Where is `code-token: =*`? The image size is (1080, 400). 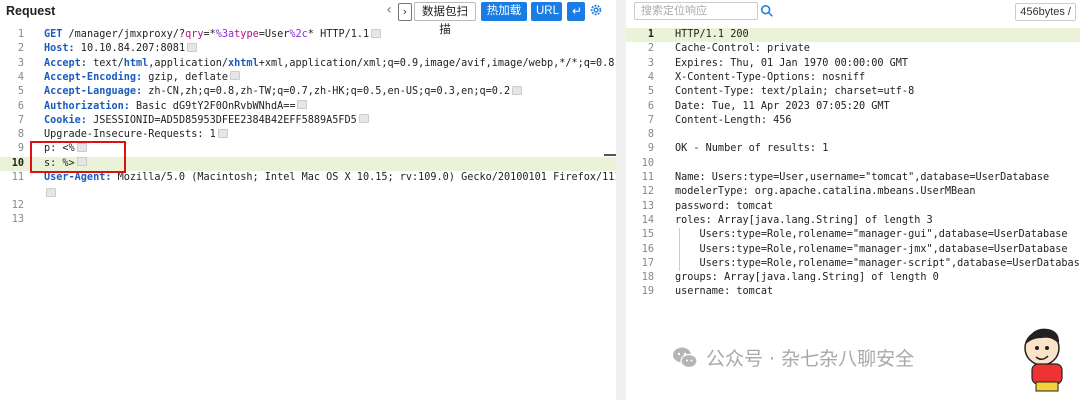
code-token: =* is located at coordinates (209, 34).